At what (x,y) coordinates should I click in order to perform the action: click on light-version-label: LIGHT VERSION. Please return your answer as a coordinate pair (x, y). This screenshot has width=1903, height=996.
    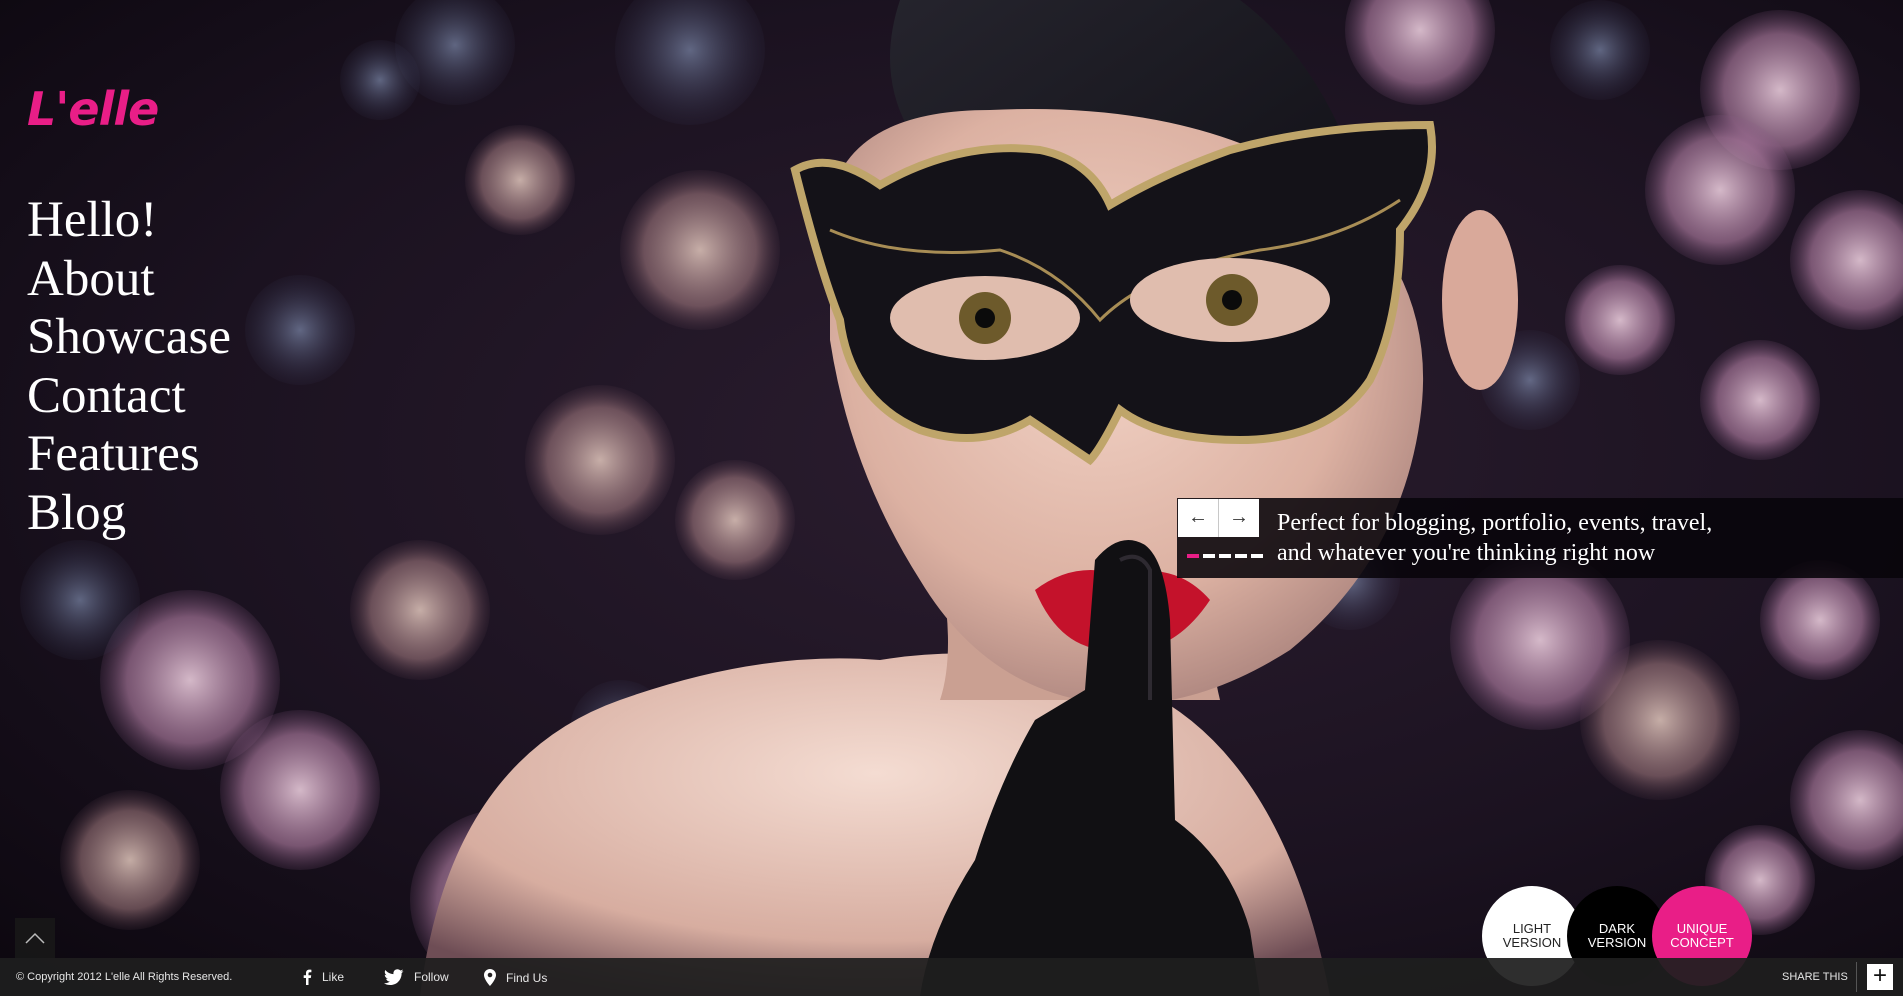
    Looking at the image, I should click on (1532, 935).